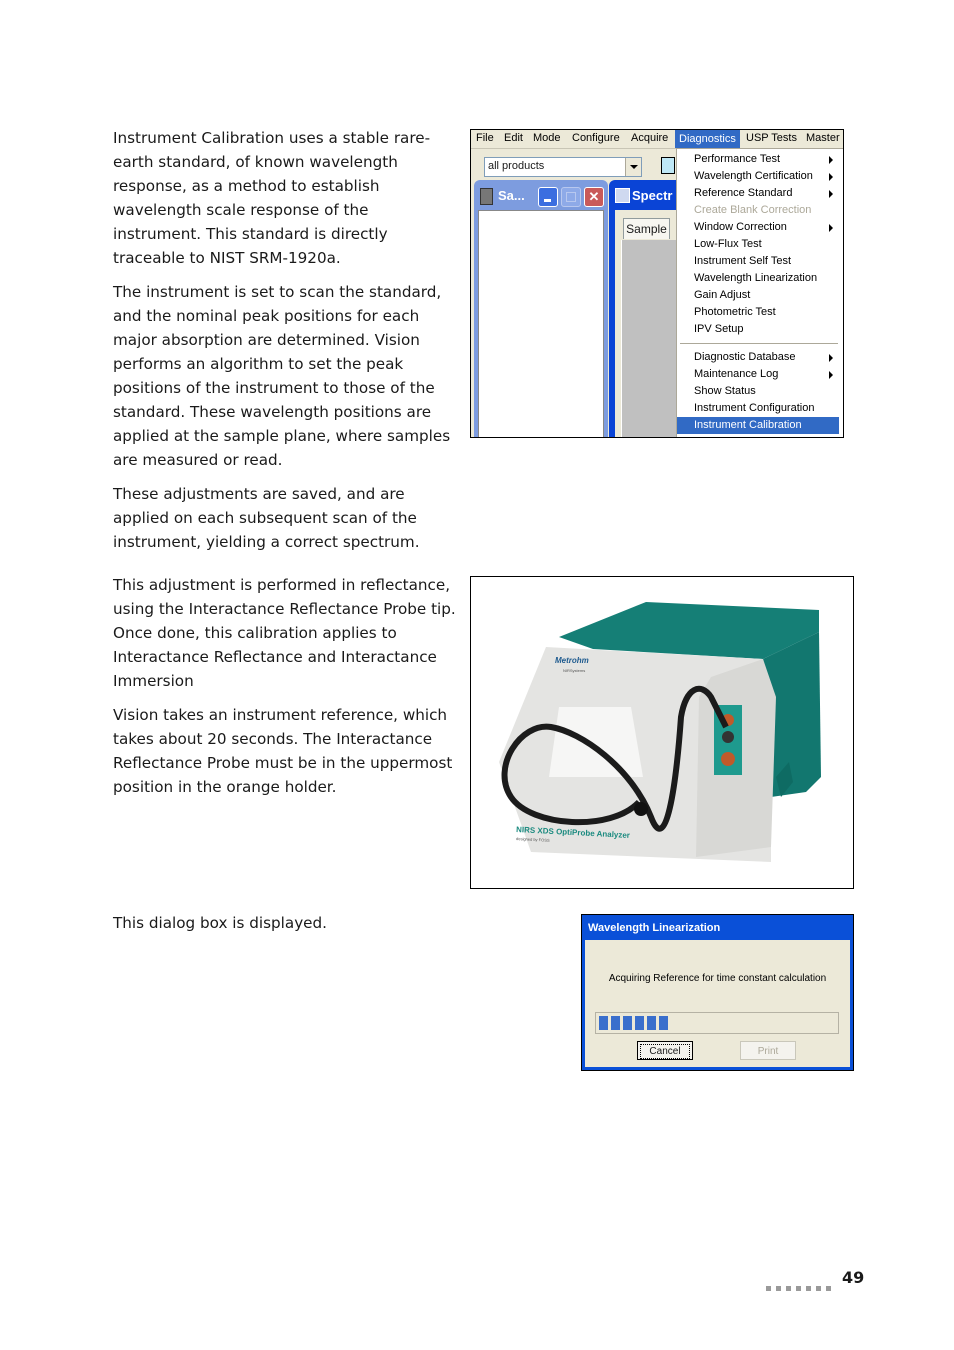 The width and height of the screenshot is (954, 1350). Describe the element at coordinates (533, 839) in the screenshot. I see `designed-by-label: designed by FOSS` at that location.